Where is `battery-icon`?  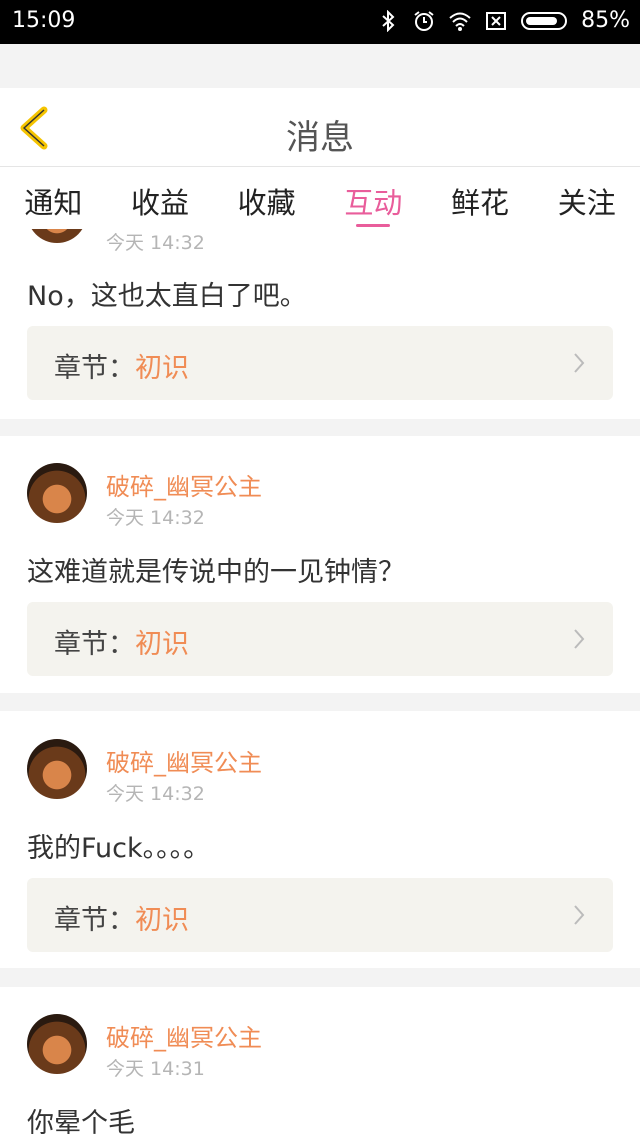 battery-icon is located at coordinates (544, 20).